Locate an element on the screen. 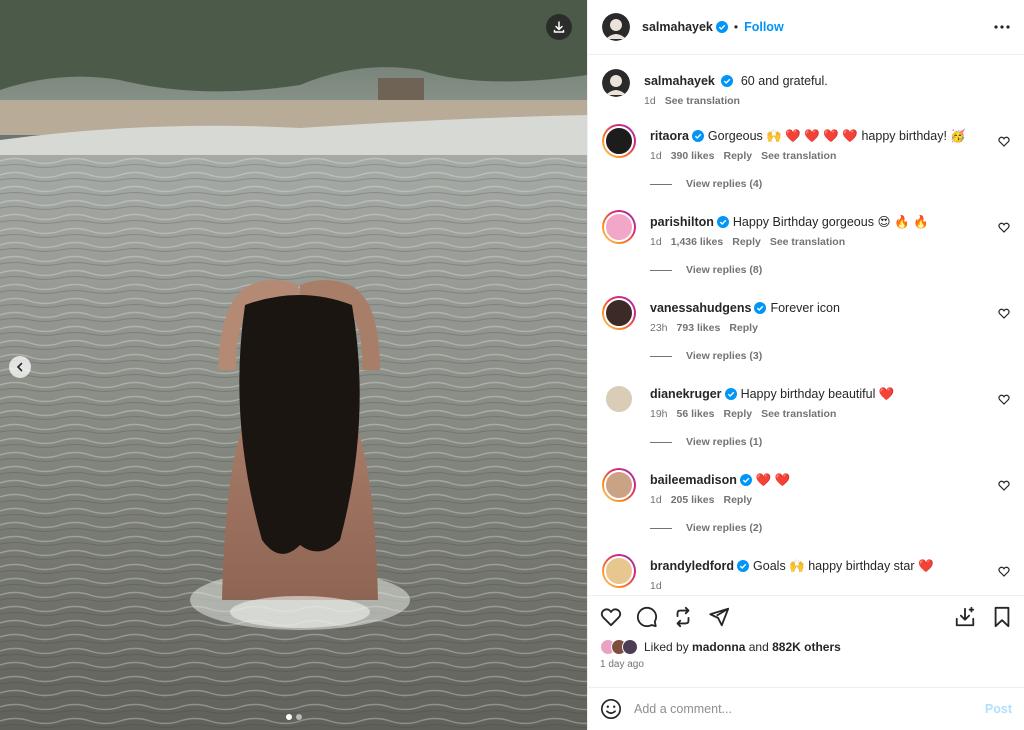  caption-time: 1d is located at coordinates (650, 101).